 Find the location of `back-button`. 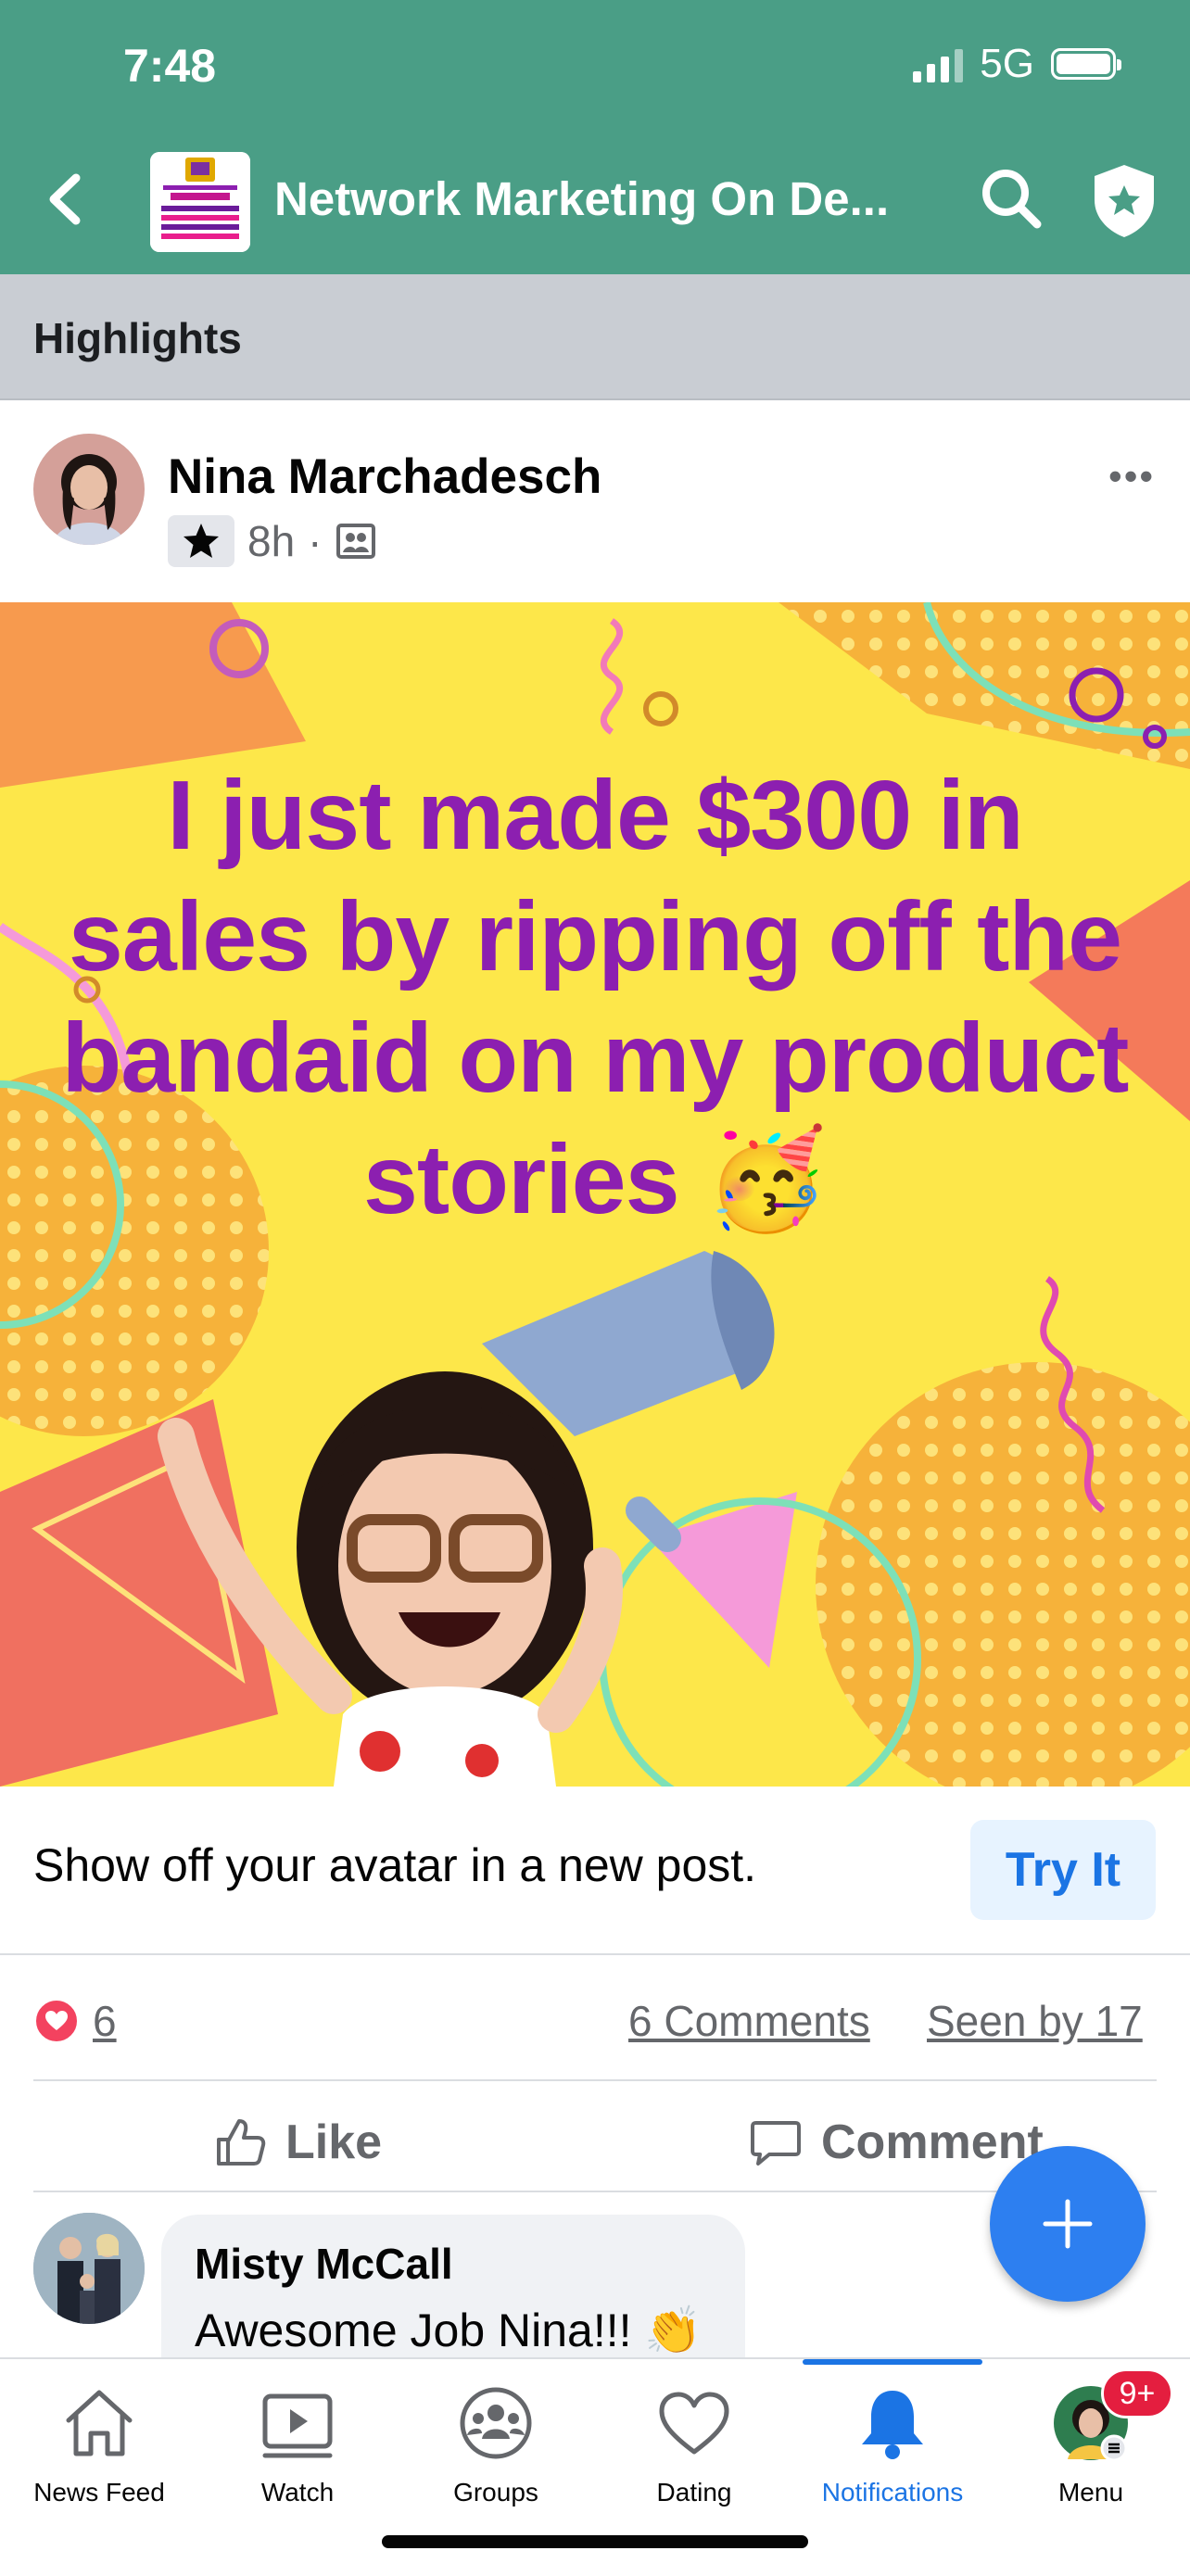

back-button is located at coordinates (66, 200).